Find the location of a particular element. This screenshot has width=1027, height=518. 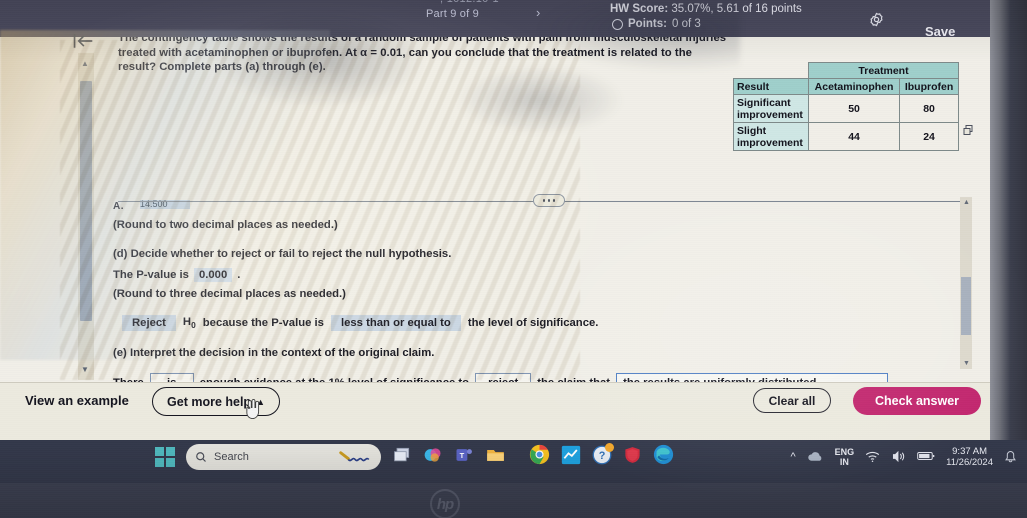

chevron-up-icon: ^ is located at coordinates (792, 457).